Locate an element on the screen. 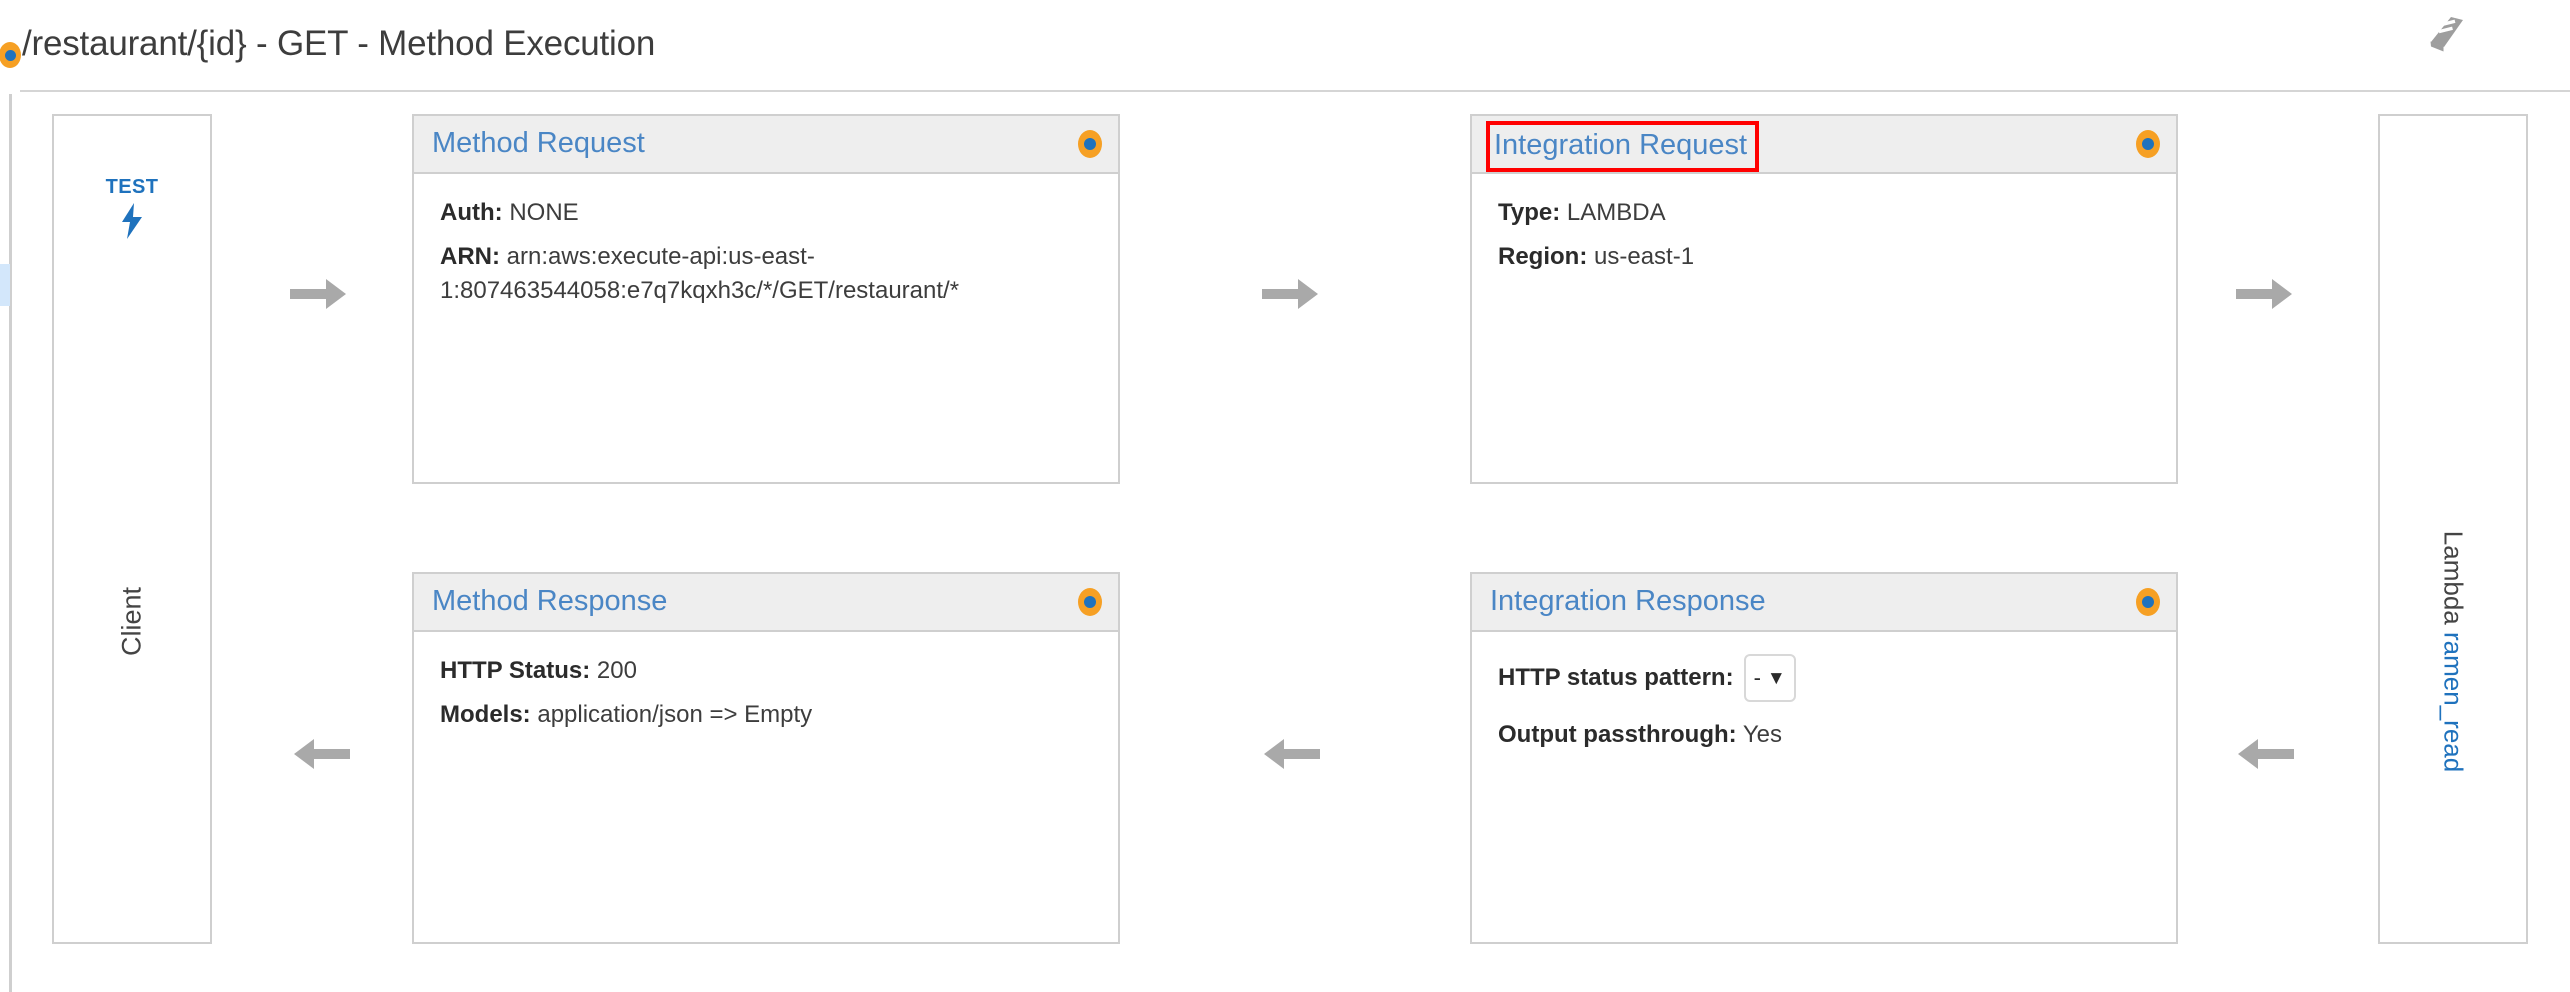 The height and width of the screenshot is (992, 2570). integration-response-passthrough-label: Output passthrough: is located at coordinates (1617, 734).